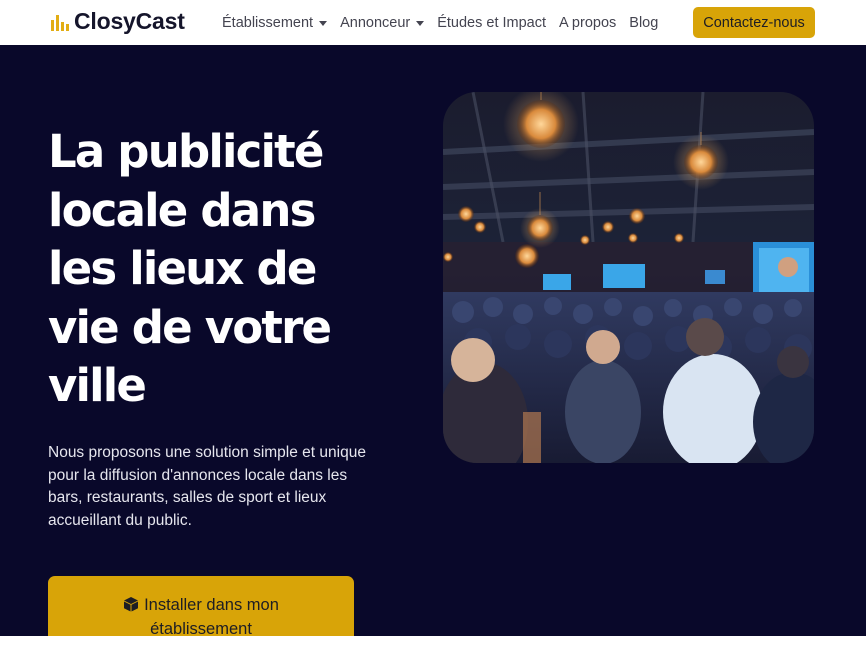  What do you see at coordinates (129, 21) in the screenshot?
I see `brand-name: ClosyCast` at bounding box center [129, 21].